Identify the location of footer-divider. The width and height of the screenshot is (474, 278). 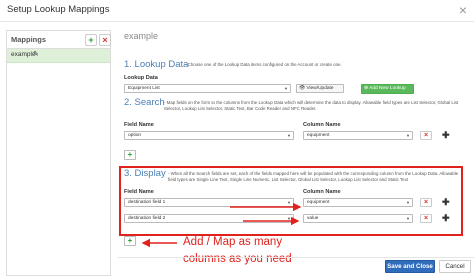
(296, 257).